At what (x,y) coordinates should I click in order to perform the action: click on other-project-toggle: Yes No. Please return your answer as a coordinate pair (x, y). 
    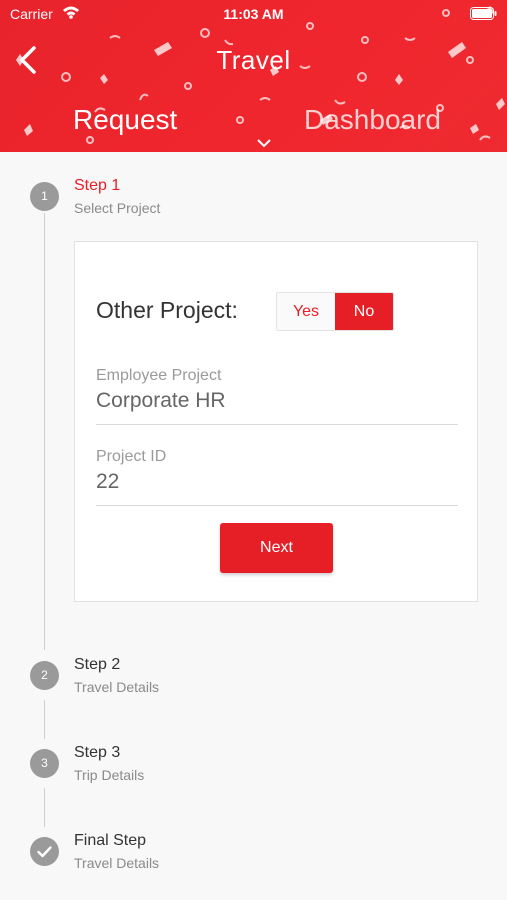
    Looking at the image, I should click on (335, 311).